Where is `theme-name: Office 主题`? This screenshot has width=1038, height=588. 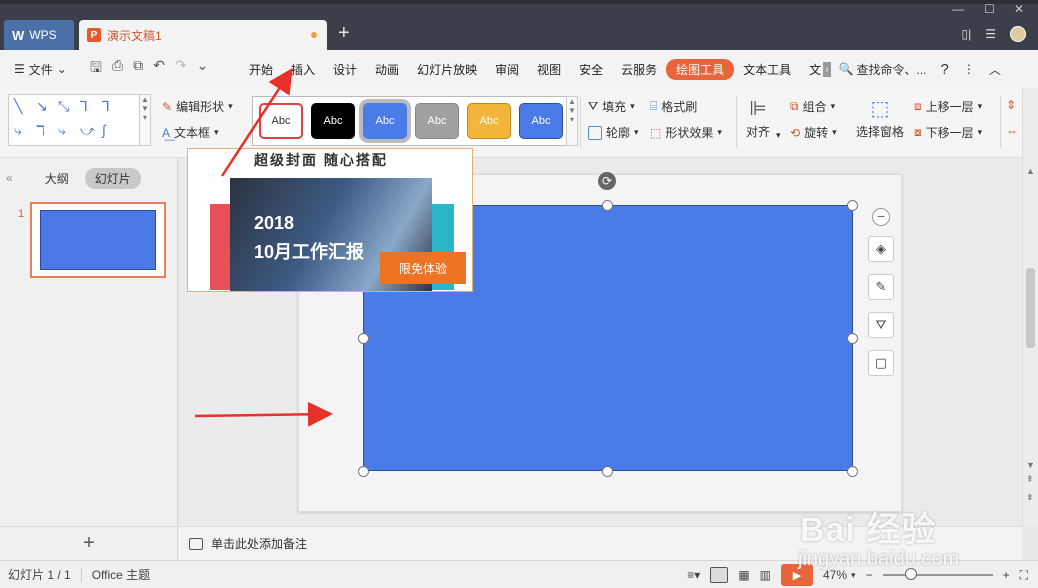
theme-name: Office 主题 is located at coordinates (121, 574).